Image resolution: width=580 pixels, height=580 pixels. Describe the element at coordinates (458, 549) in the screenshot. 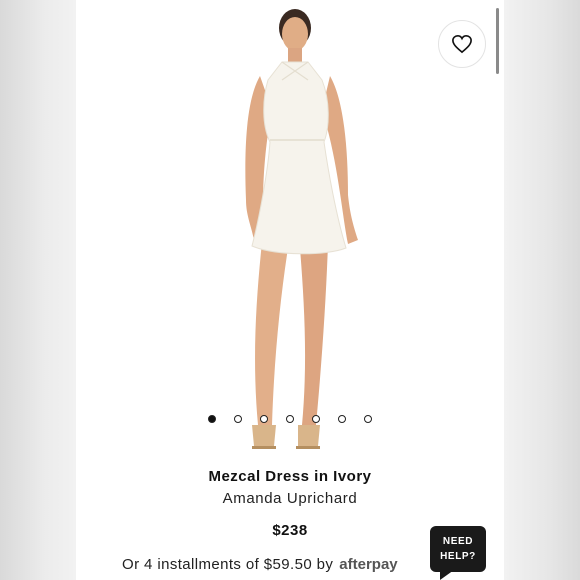

I see `need-help-button: NEED HELP?` at that location.